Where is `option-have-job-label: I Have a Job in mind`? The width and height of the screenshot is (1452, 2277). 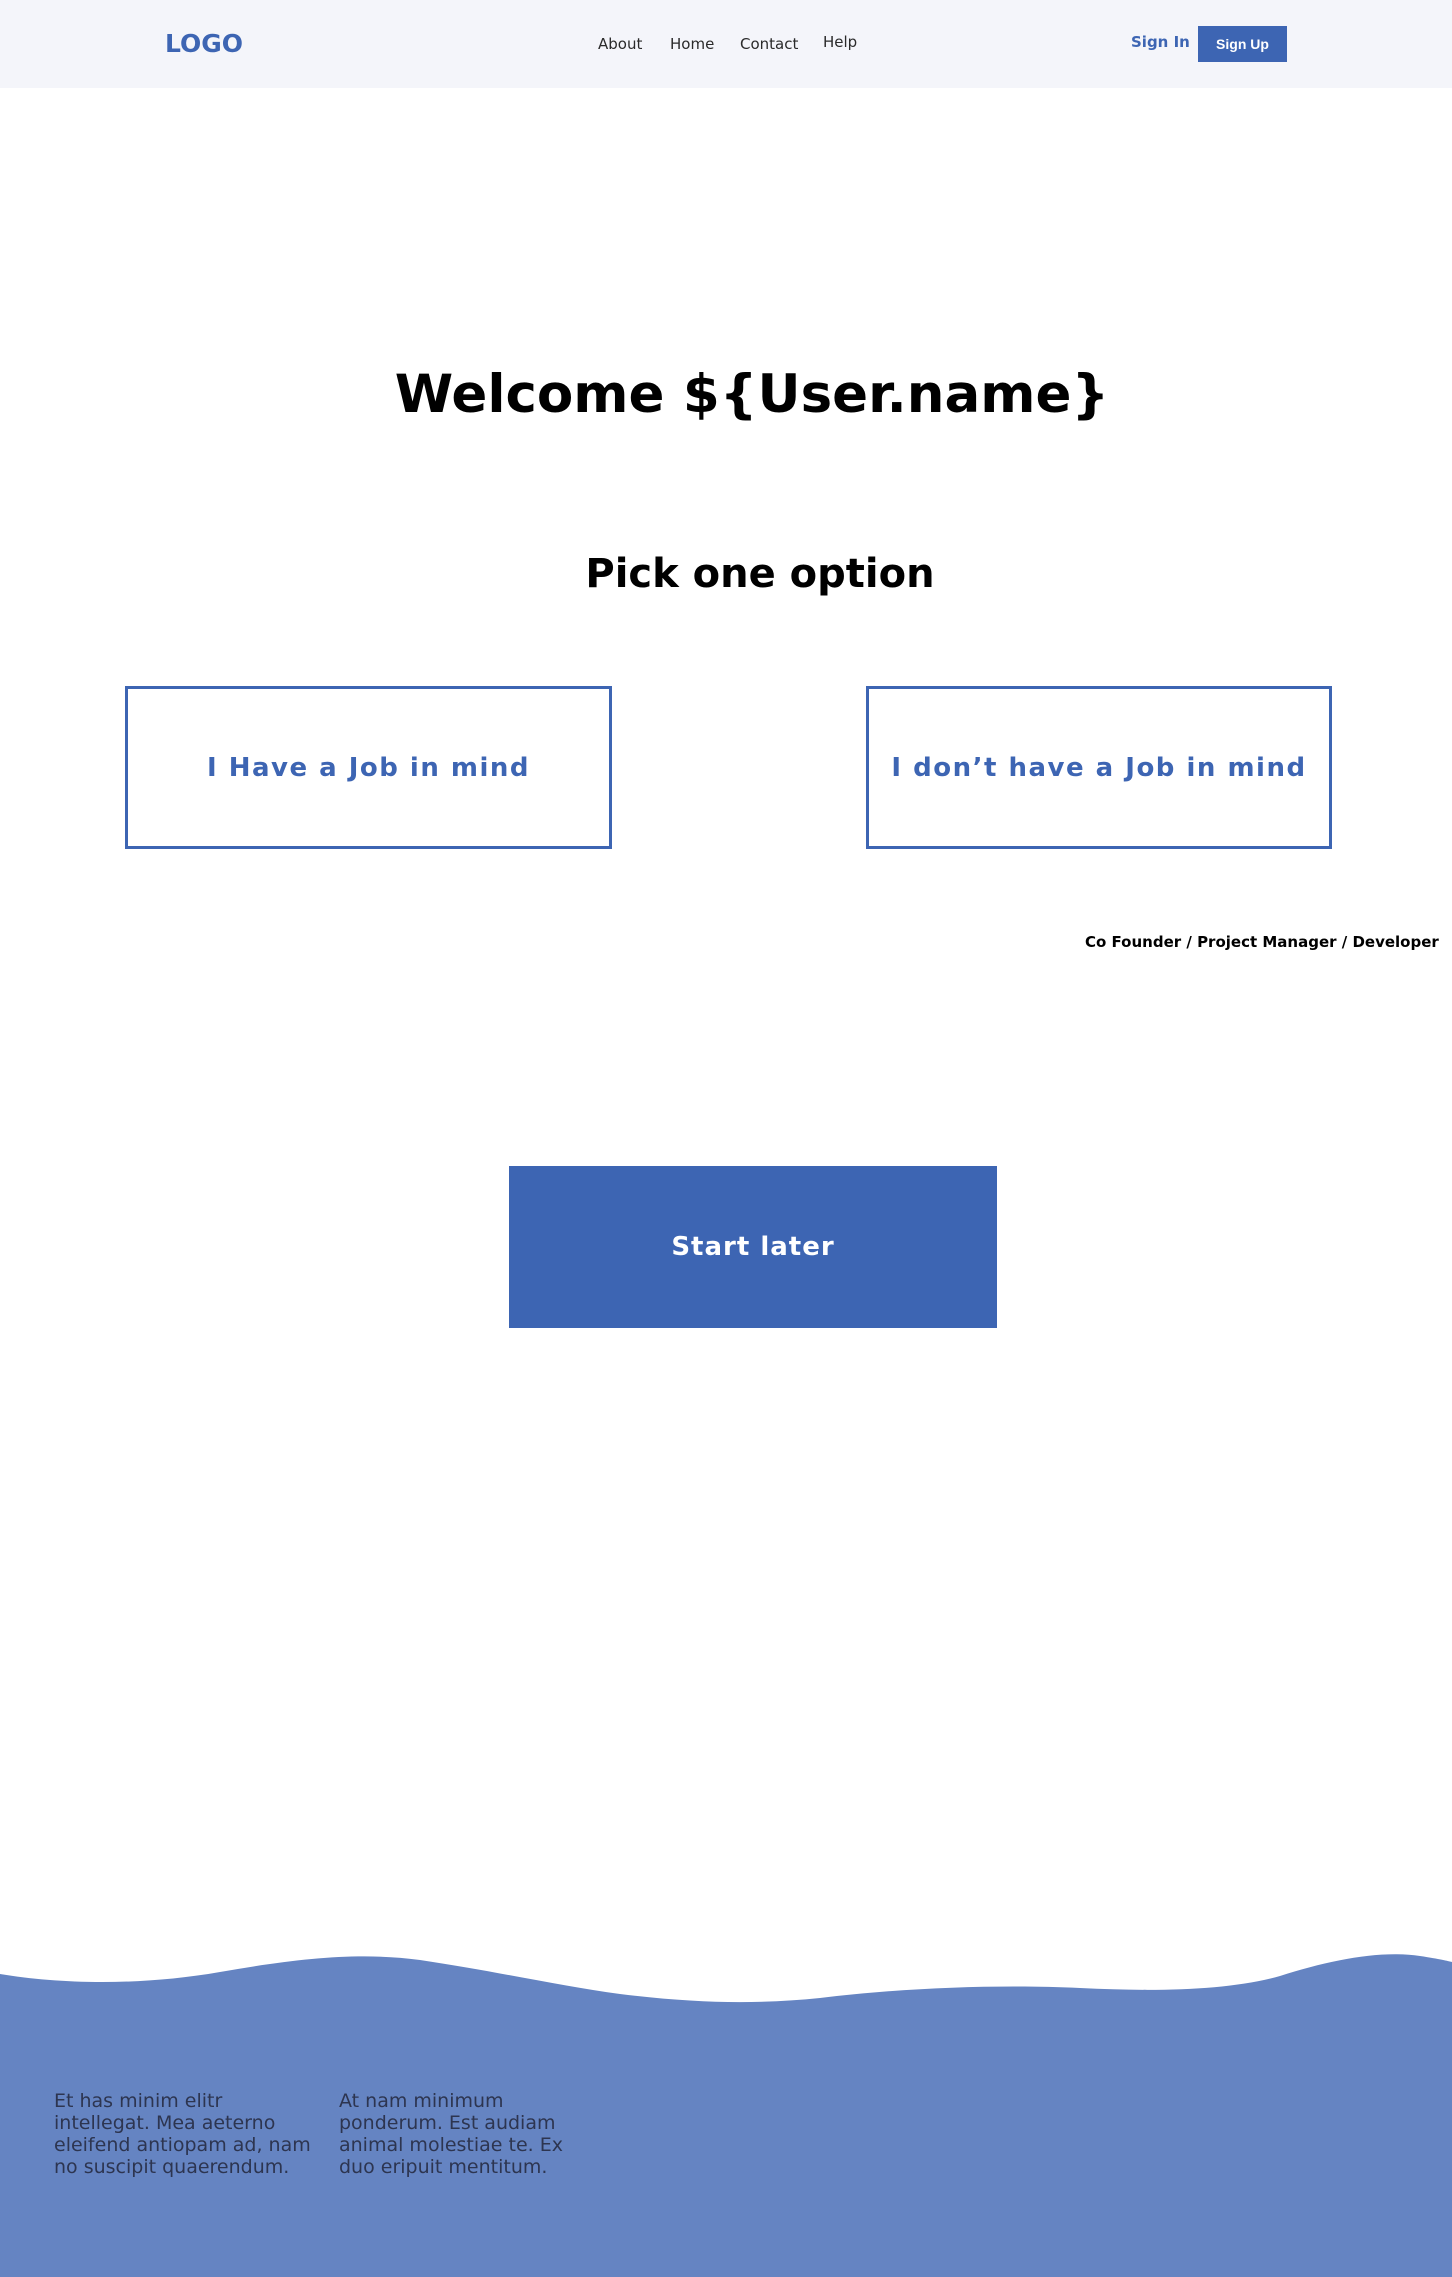 option-have-job-label: I Have a Job in mind is located at coordinates (368, 767).